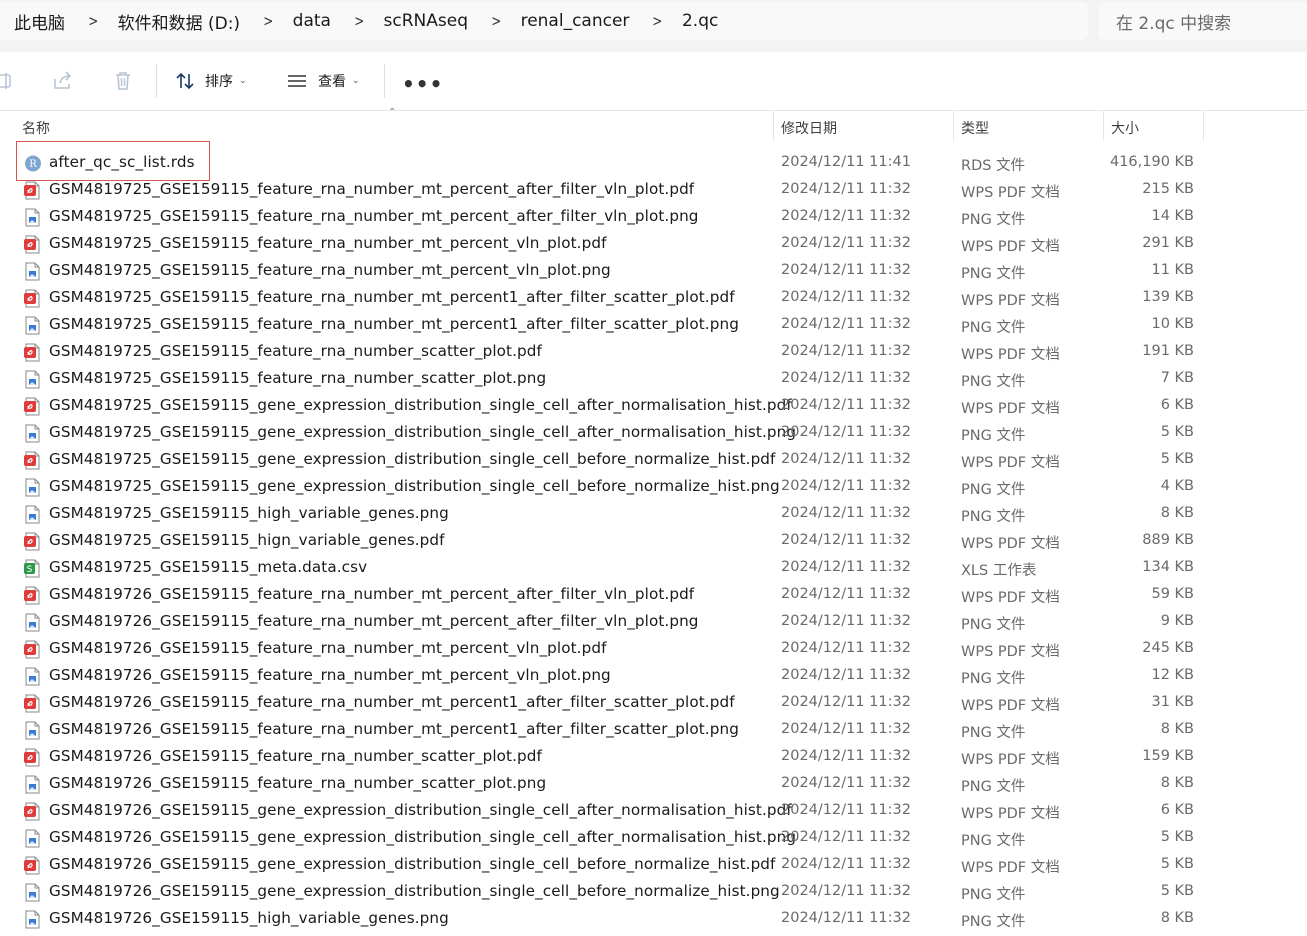 This screenshot has height=936, width=1307. Describe the element at coordinates (179, 21) in the screenshot. I see `breadcrumb-item: 软件和数据 (D:)` at that location.